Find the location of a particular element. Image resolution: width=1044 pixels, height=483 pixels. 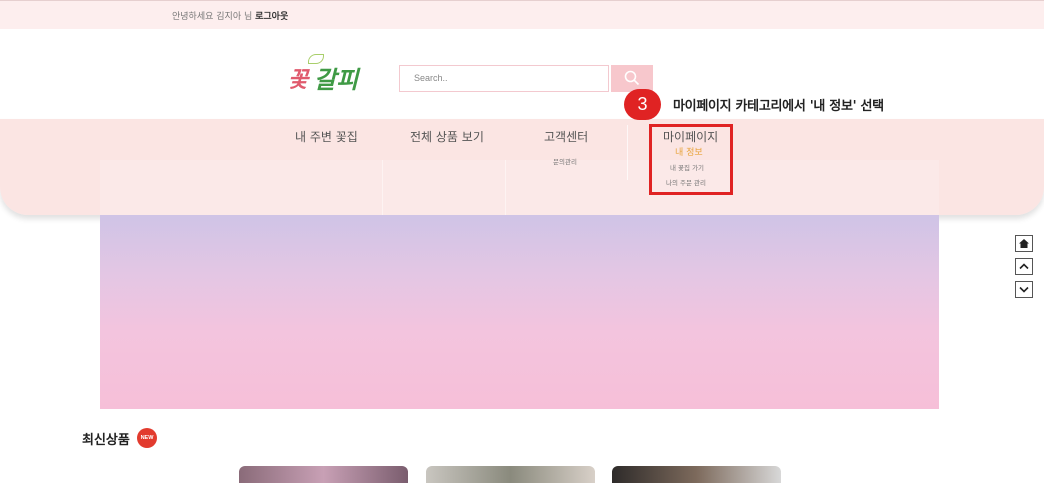

site-logo: 꽃 갈피 is located at coordinates (328, 75).